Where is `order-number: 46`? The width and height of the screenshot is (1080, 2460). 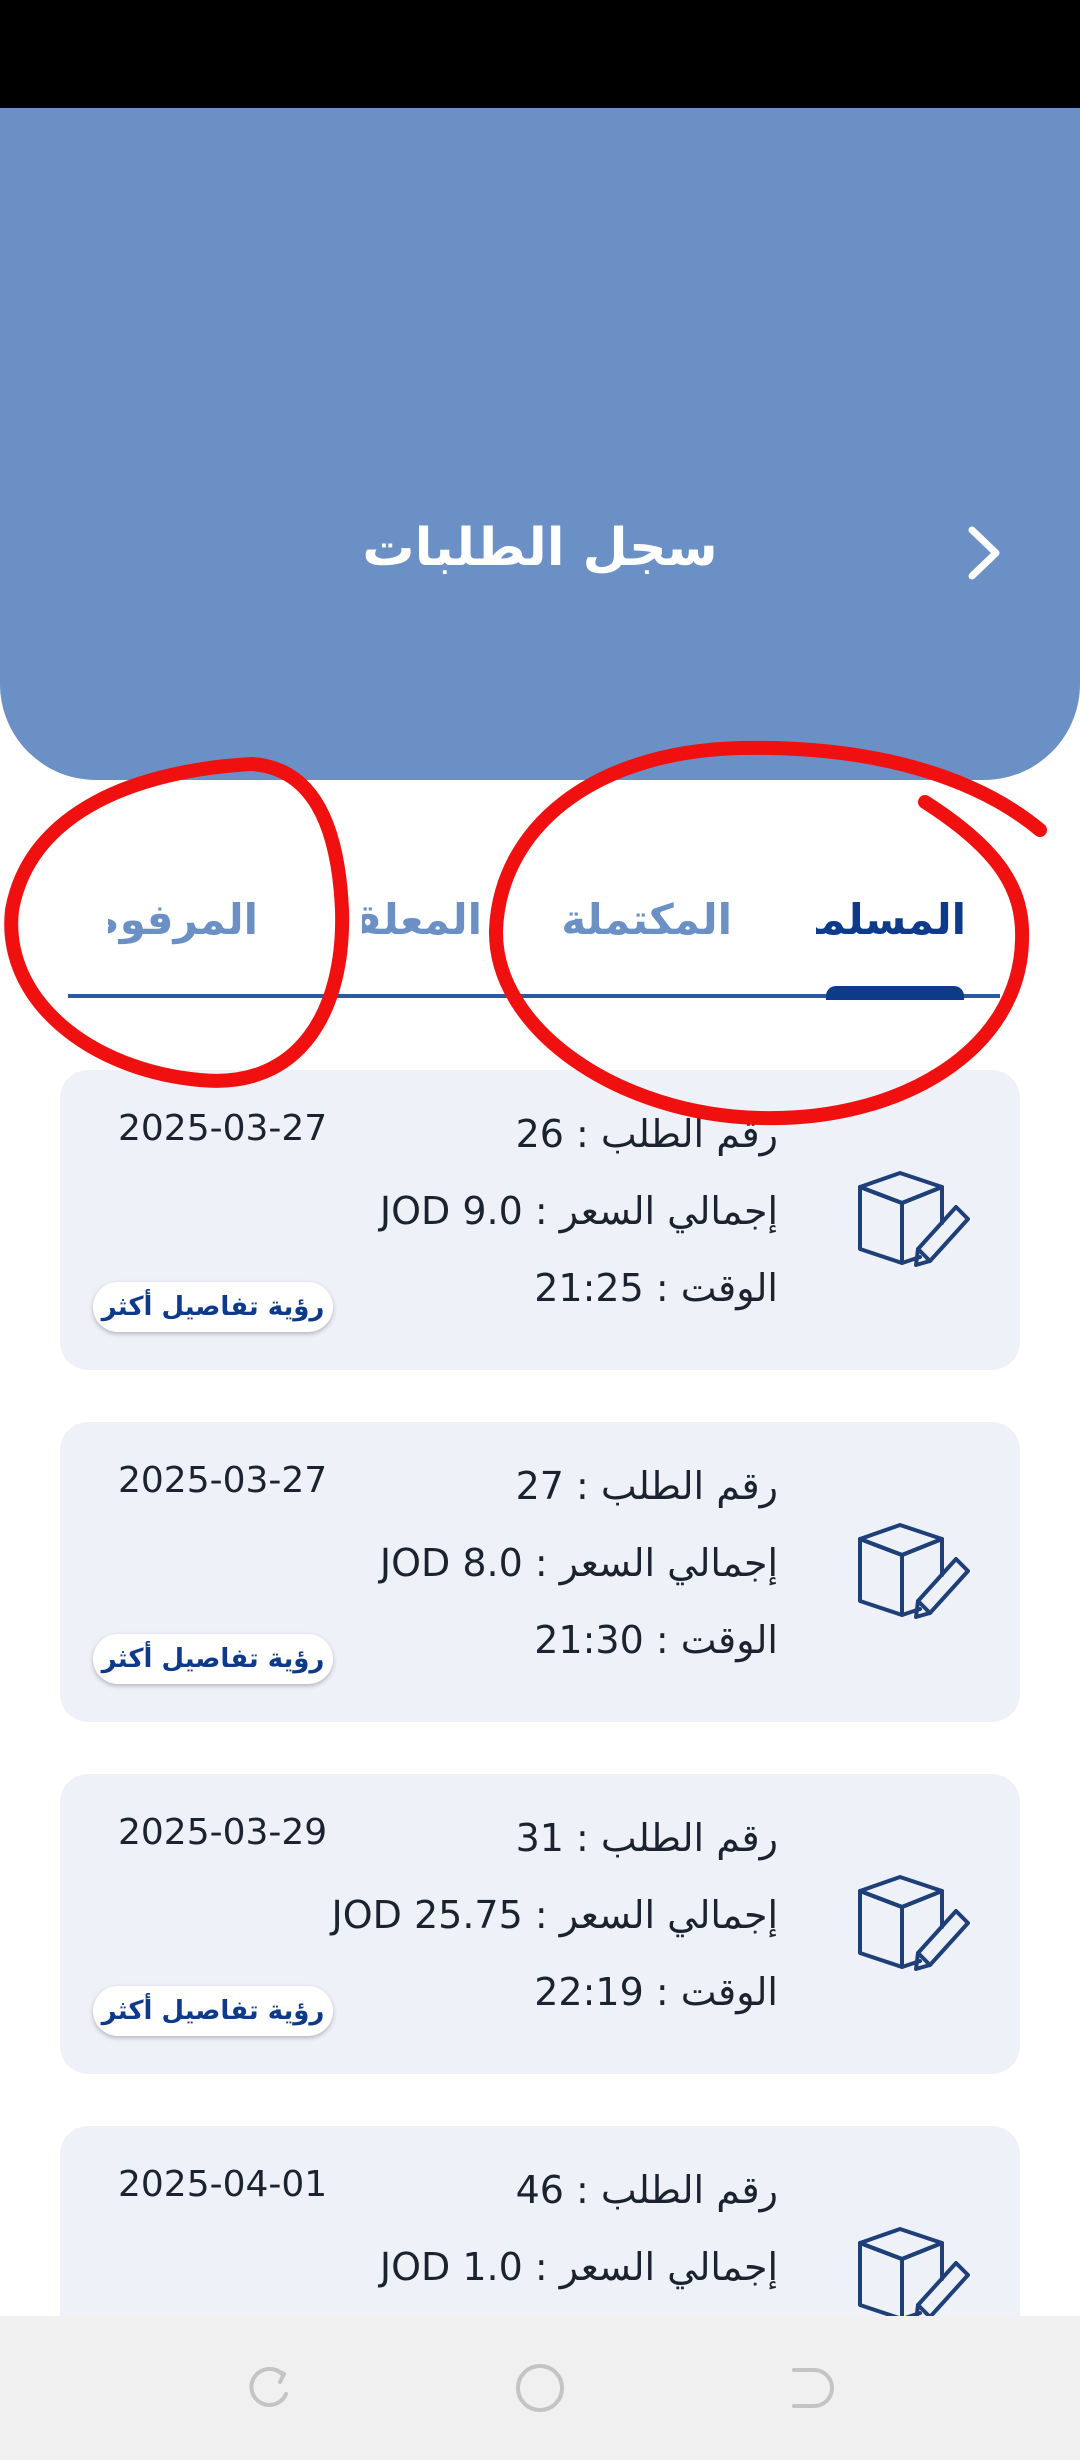
order-number: 46 is located at coordinates (539, 2190).